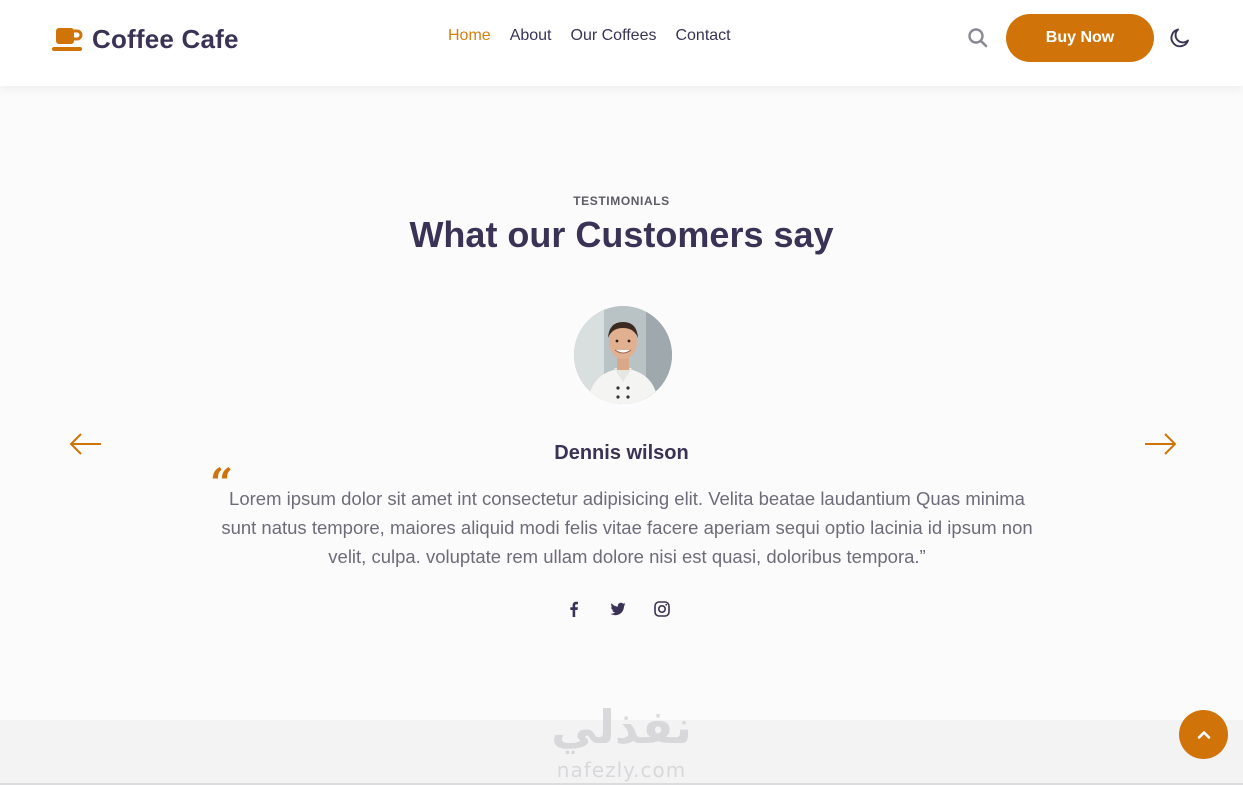 The image size is (1243, 785). Describe the element at coordinates (621, 770) in the screenshot. I see `watermark-url: nafezly.com` at that location.